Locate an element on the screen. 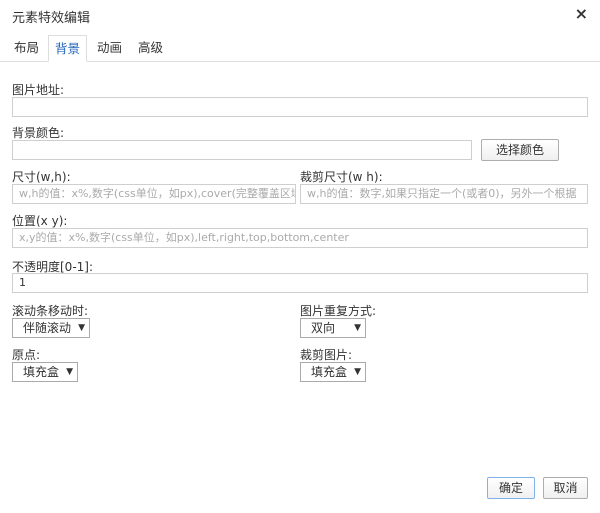 This screenshot has height=513, width=600. clip-image-label: 裁剪图片: is located at coordinates (326, 355).